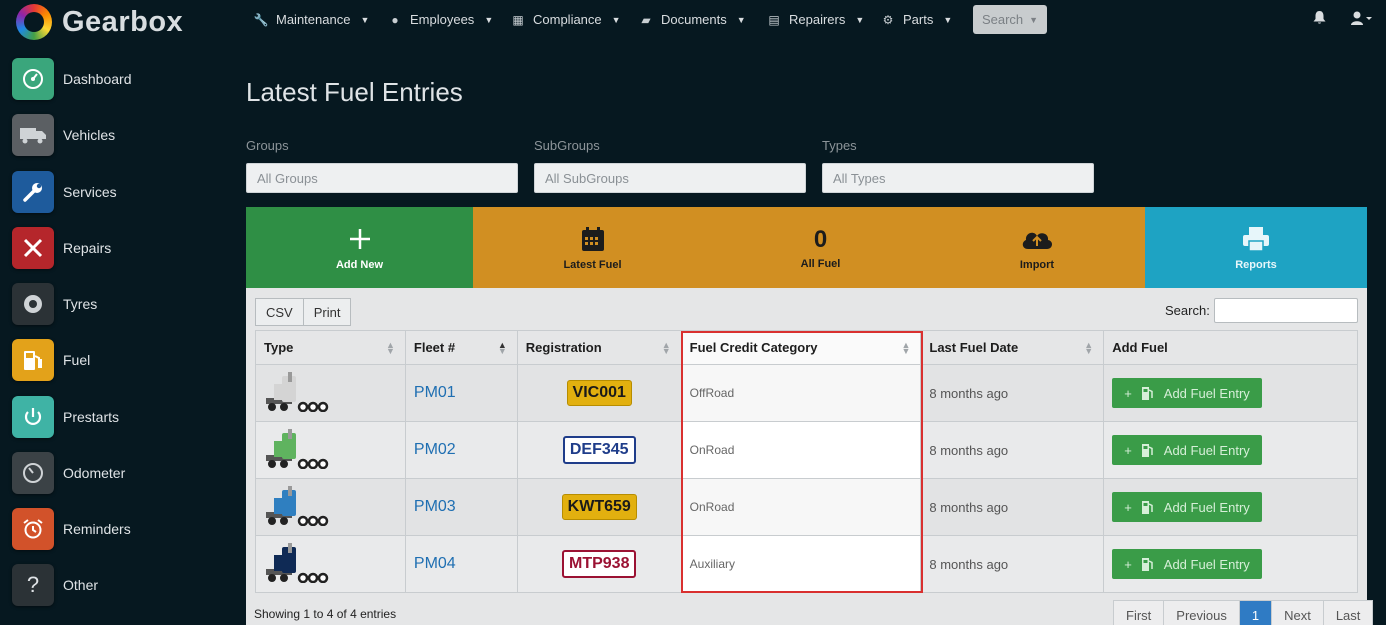 This screenshot has width=1386, height=625. Describe the element at coordinates (435, 449) in the screenshot. I see `fleet-link: PM02` at that location.